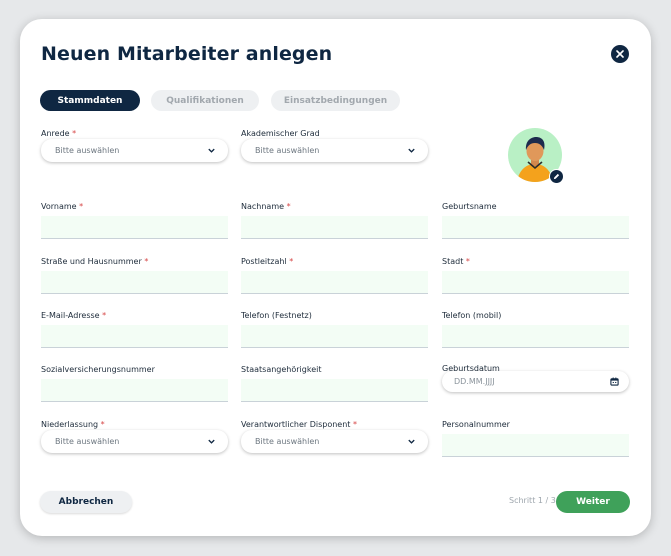 The image size is (671, 556). Describe the element at coordinates (334, 441) in the screenshot. I see `disponent-select: Bitte auswählen` at that location.